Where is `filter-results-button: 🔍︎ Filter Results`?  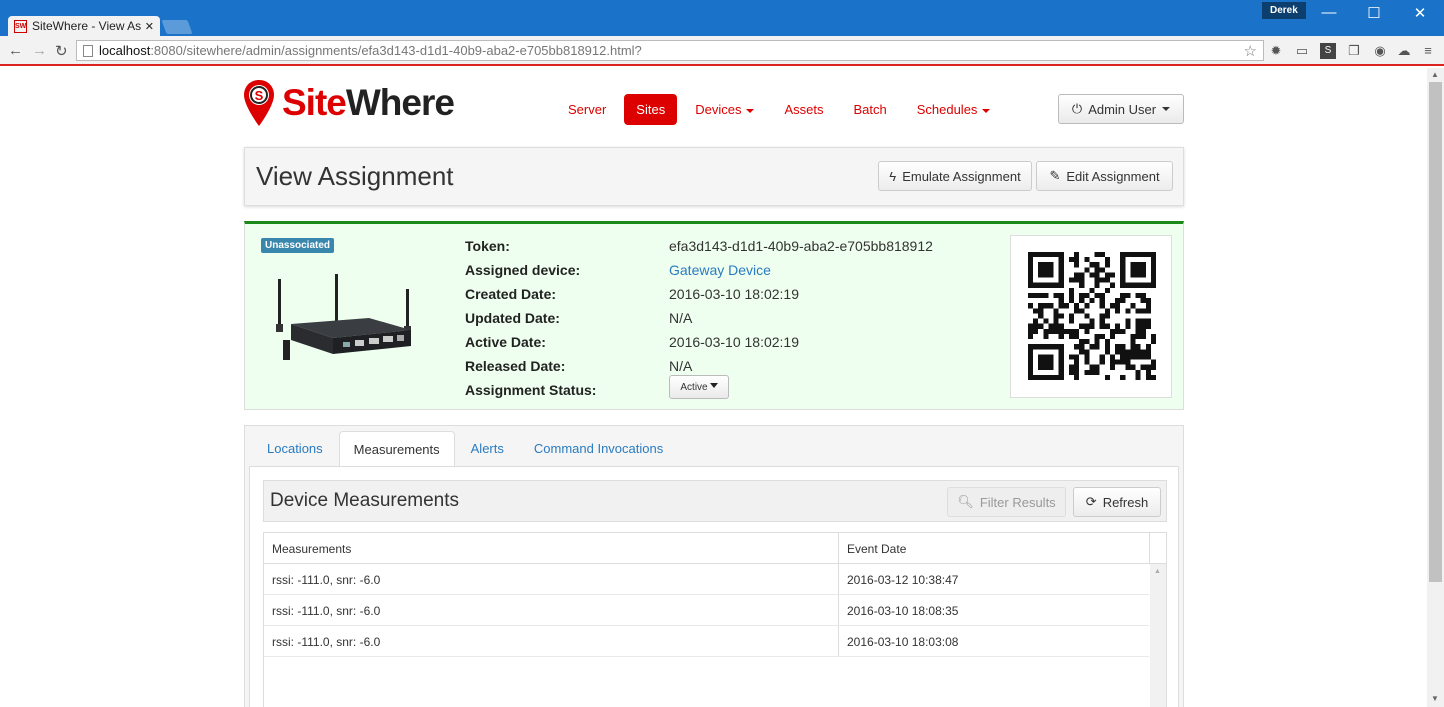
filter-results-button: 🔍︎ Filter Results is located at coordinates (1006, 502).